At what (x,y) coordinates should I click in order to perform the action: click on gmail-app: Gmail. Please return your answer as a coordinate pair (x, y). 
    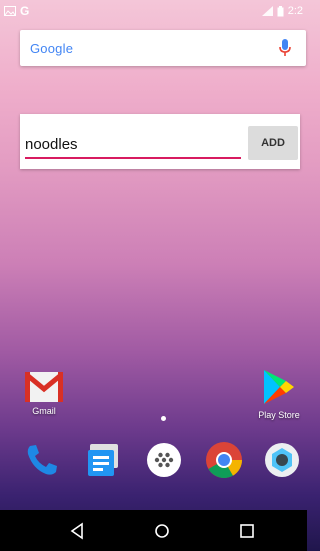
    Looking at the image, I should click on (44, 394).